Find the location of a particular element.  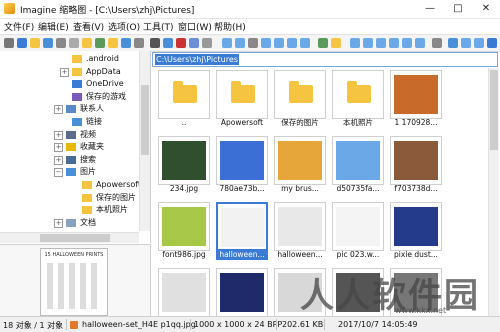

tree-item-label: AppData is located at coordinates (103, 71).